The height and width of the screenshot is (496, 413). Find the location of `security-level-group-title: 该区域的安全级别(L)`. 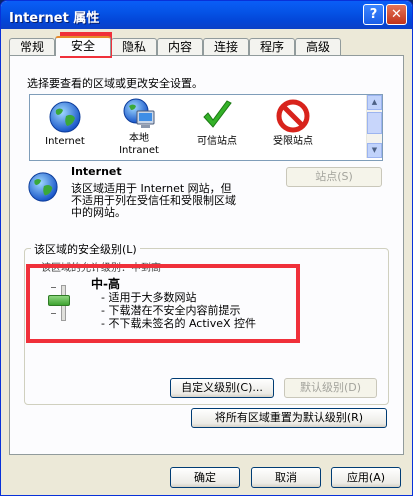

security-level-group-title: 该区域的安全级别(L) is located at coordinates (85, 249).